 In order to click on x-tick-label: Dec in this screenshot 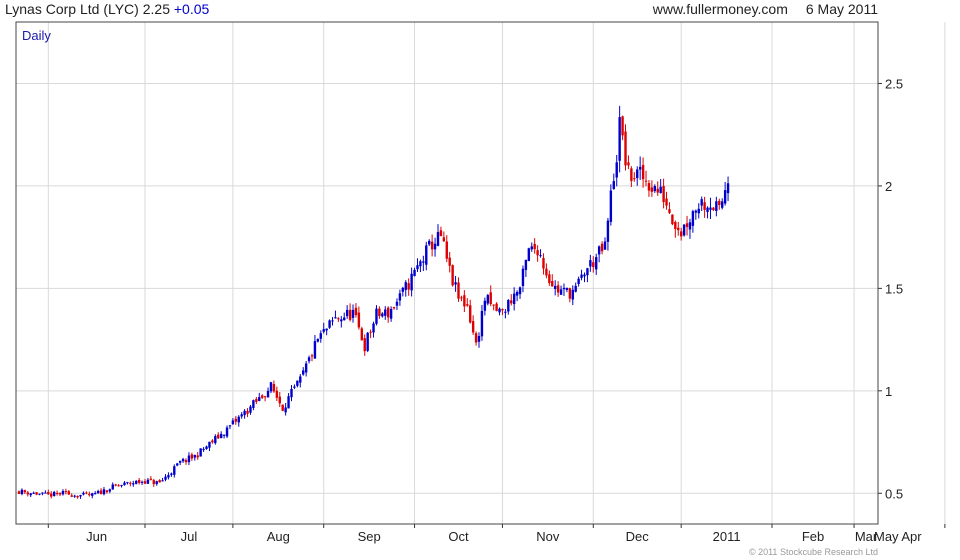, I will do `click(638, 536)`.